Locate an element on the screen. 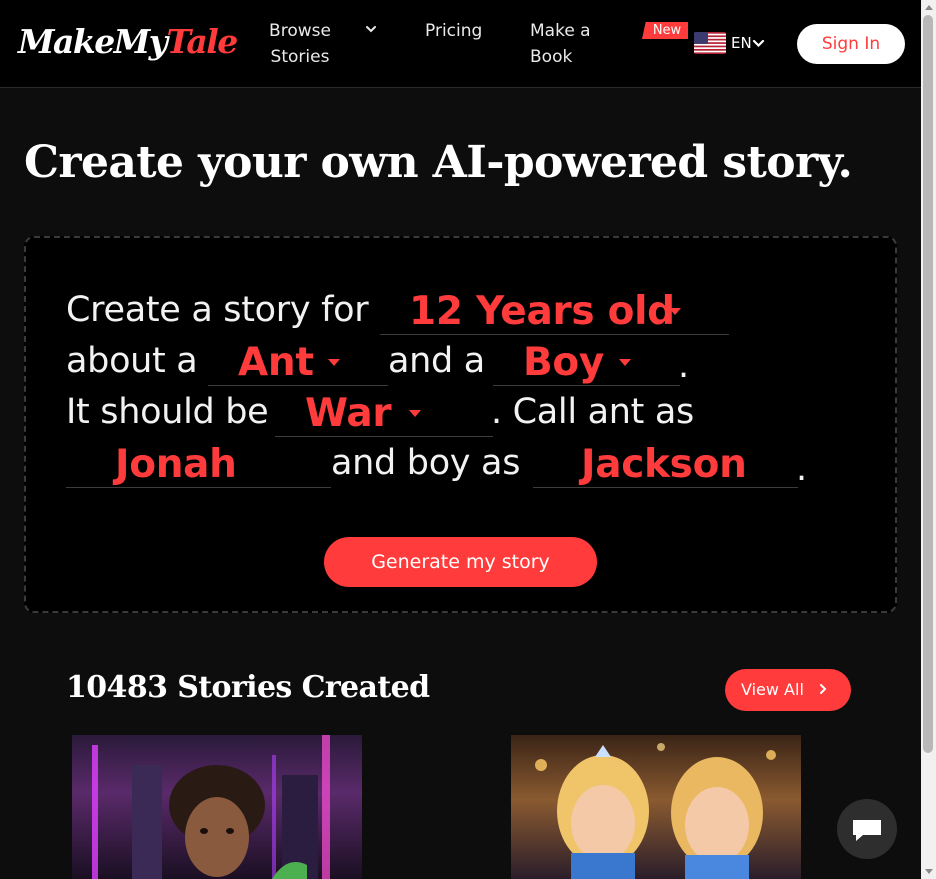 This screenshot has width=936, height=879. age-select: 12 Years old is located at coordinates (554, 312).